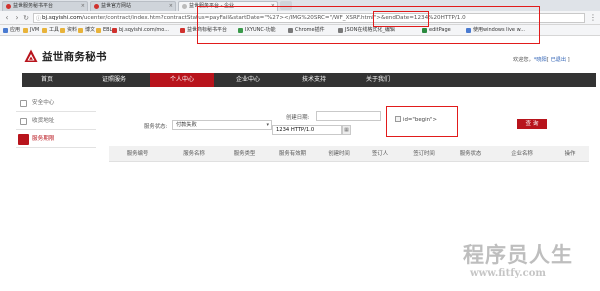 This screenshot has height=291, width=600. I want to click on highlight-box-url-fragment, so click(401, 19).